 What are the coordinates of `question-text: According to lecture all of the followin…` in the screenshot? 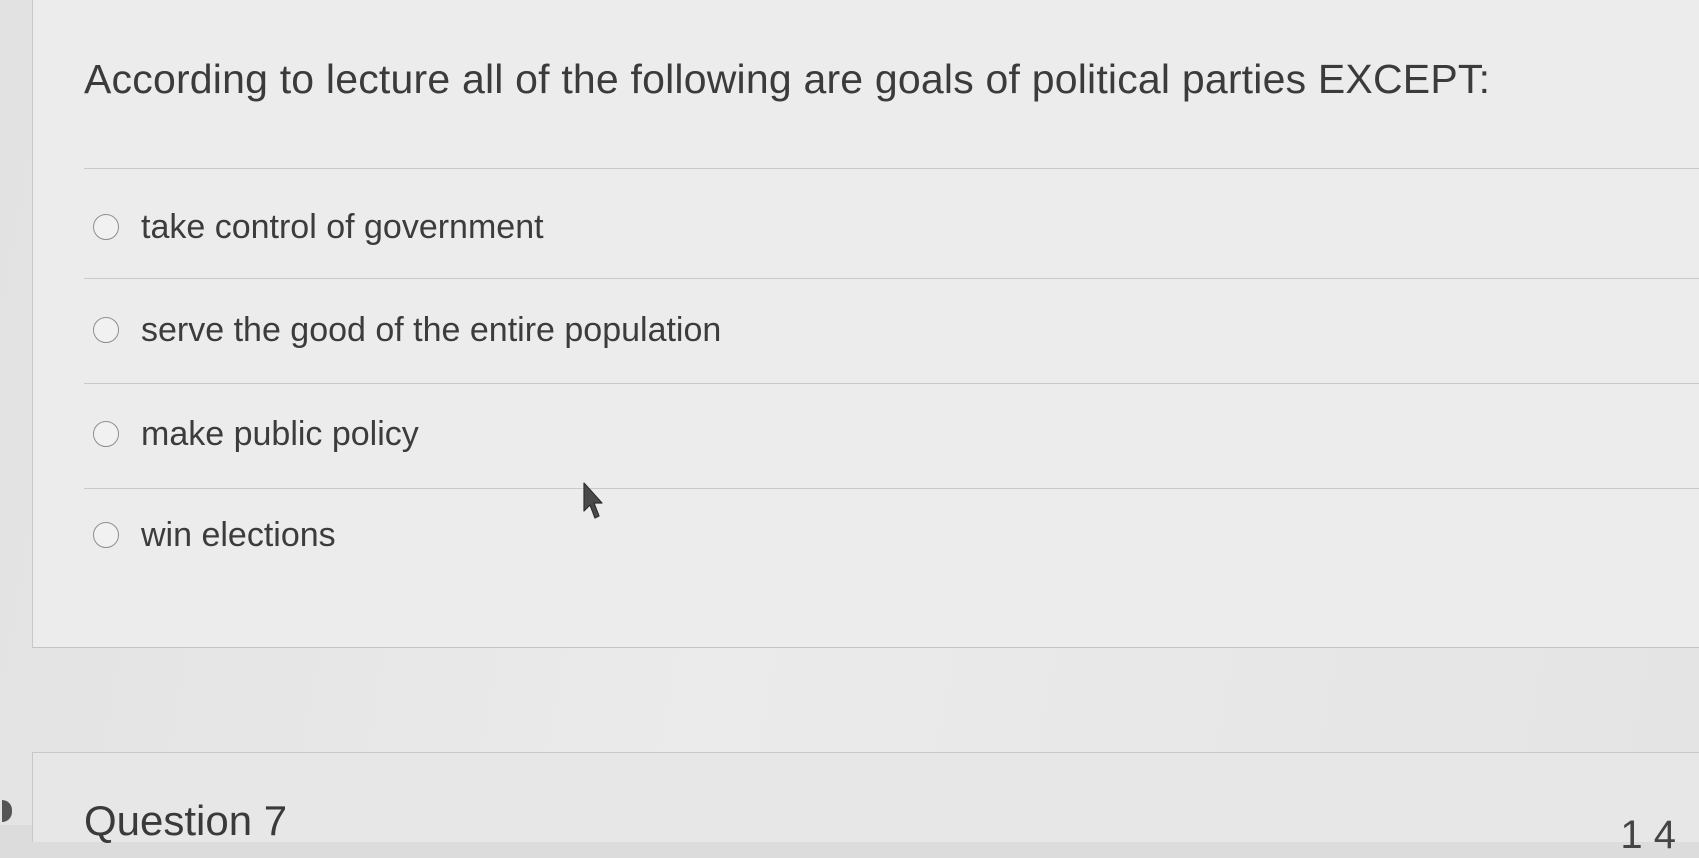 It's located at (787, 79).